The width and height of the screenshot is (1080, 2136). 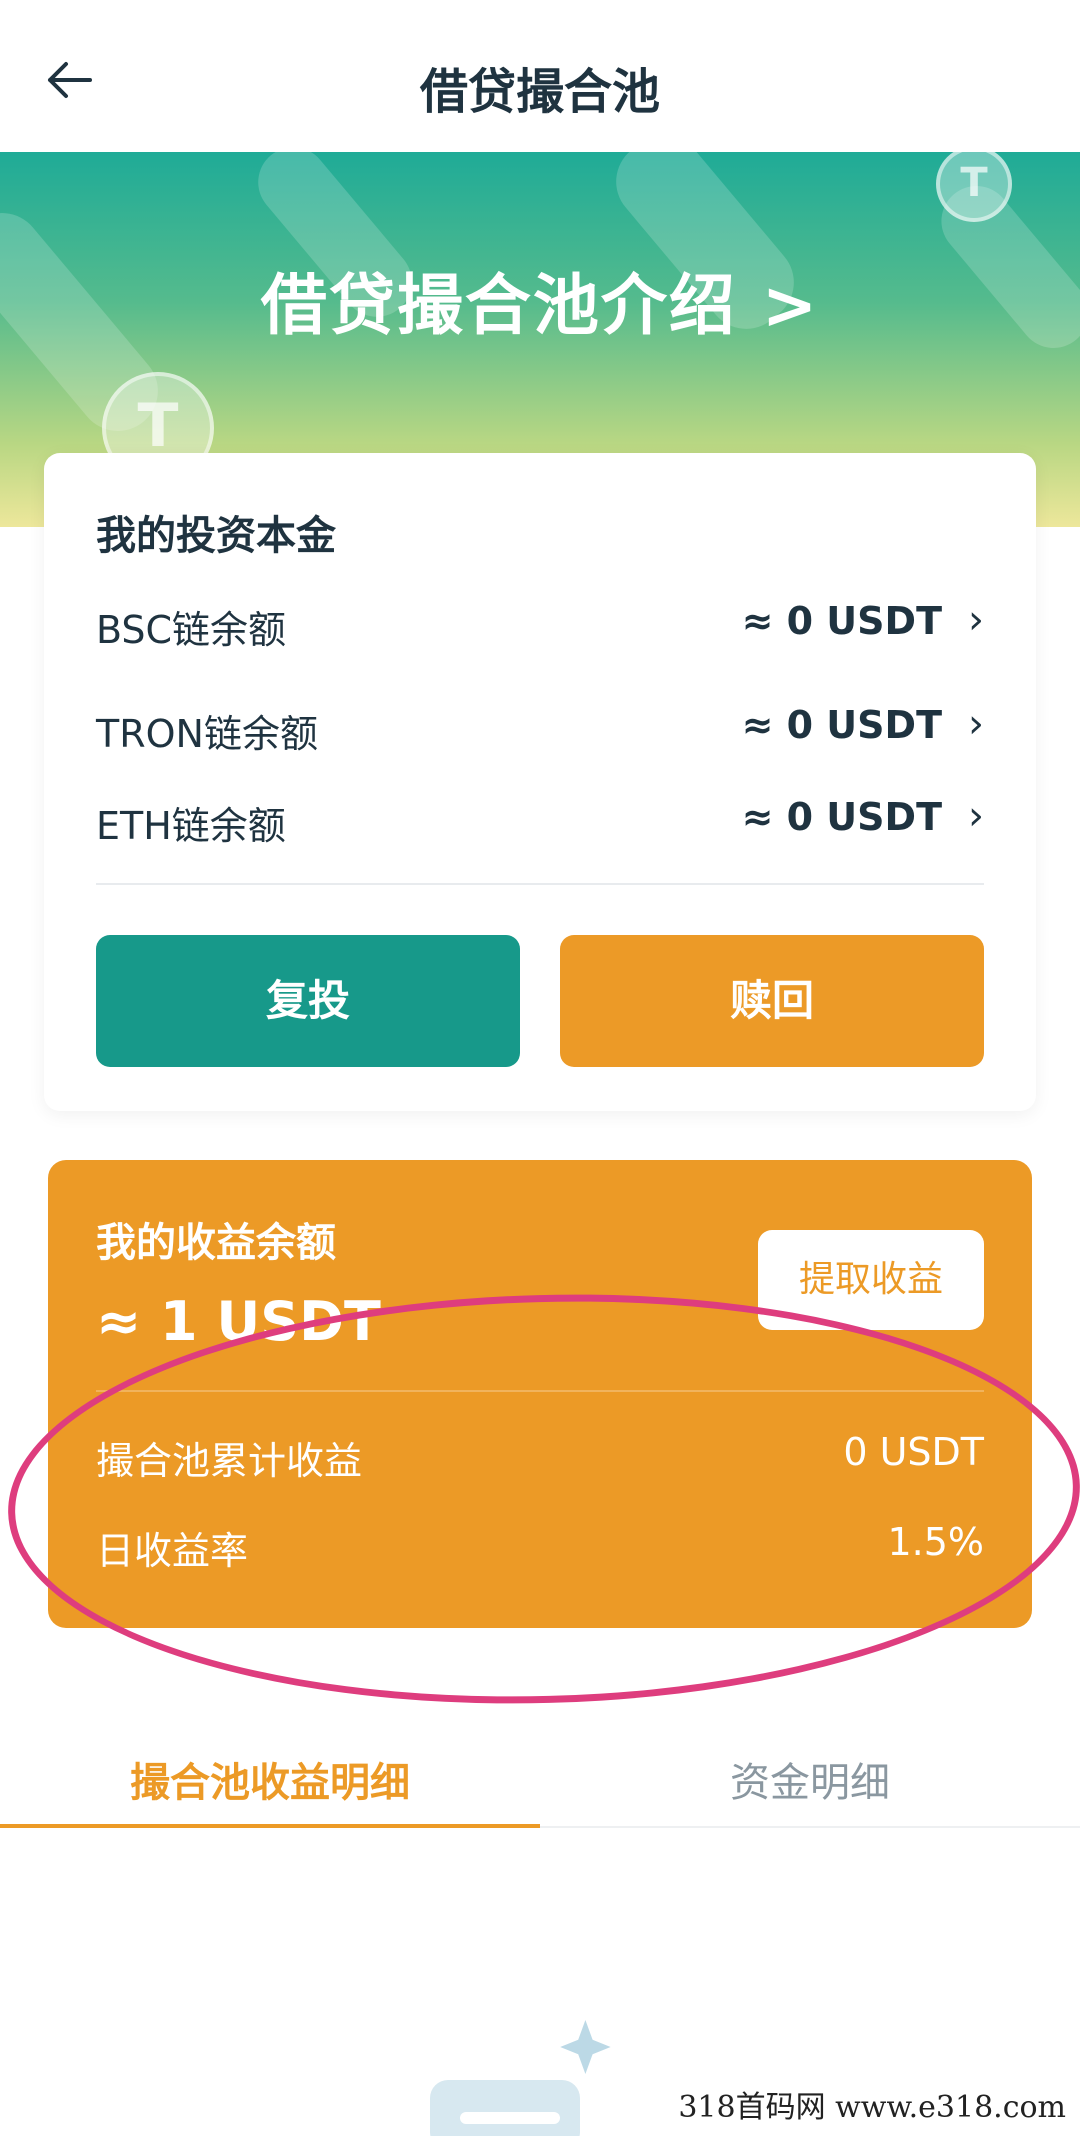 What do you see at coordinates (872, 2107) in the screenshot?
I see `watermark: 318首码网 www.e318.com` at bounding box center [872, 2107].